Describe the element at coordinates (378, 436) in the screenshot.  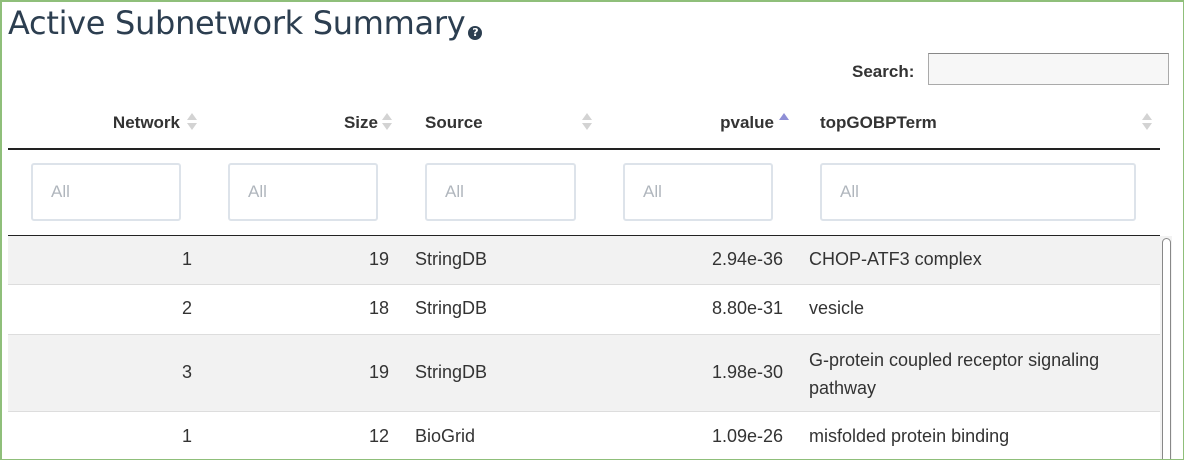
I see `cell-size: 12` at that location.